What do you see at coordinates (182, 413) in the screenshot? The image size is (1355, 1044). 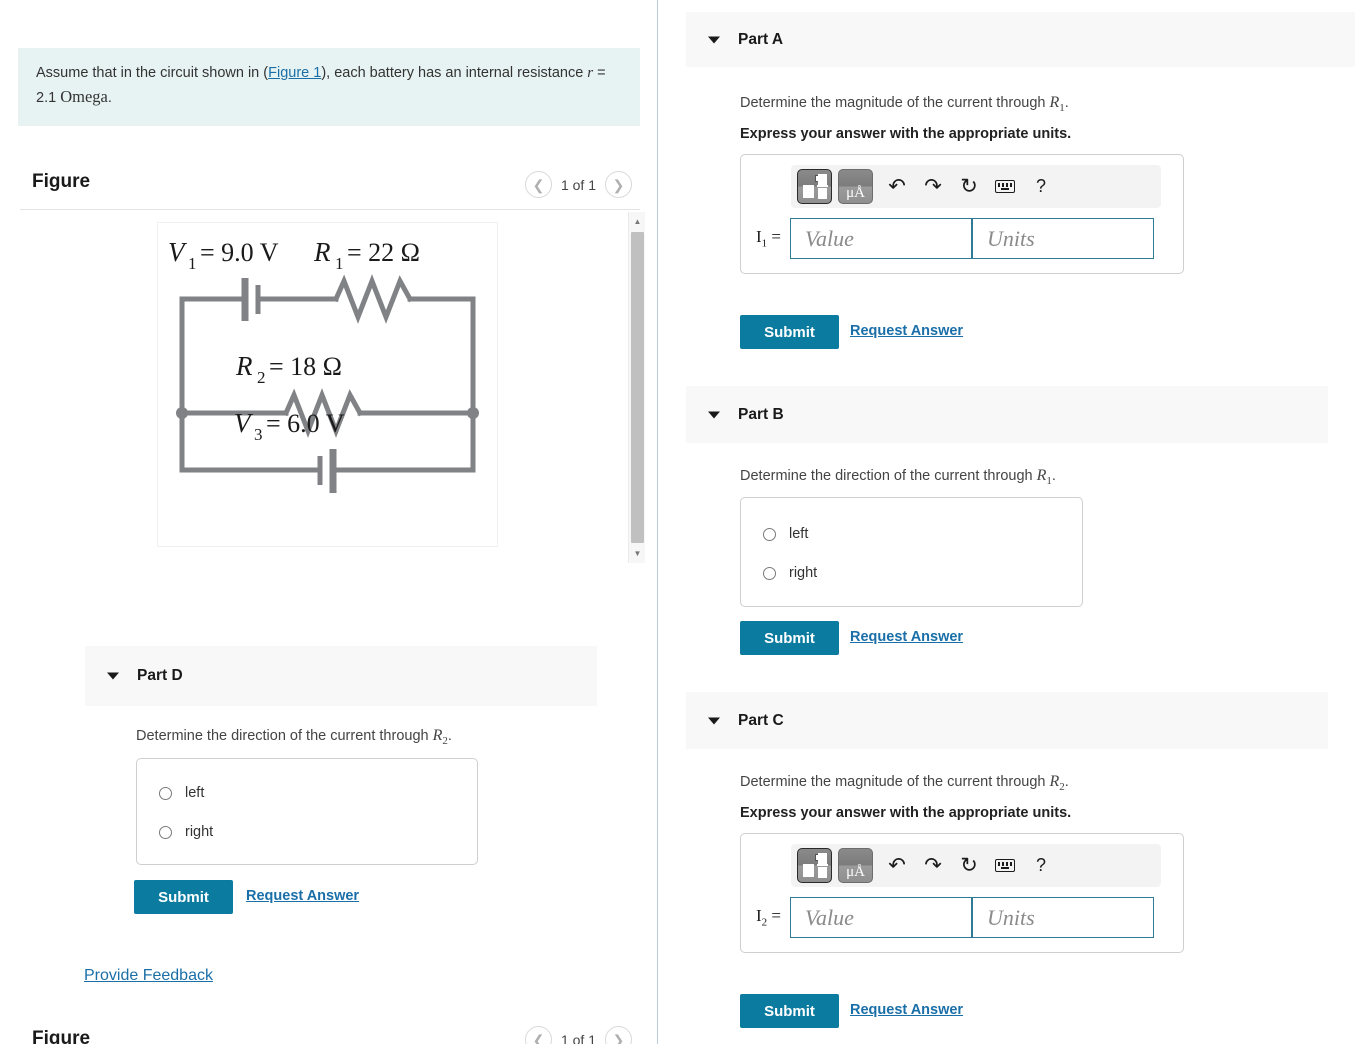 I see `junction-dot-left` at bounding box center [182, 413].